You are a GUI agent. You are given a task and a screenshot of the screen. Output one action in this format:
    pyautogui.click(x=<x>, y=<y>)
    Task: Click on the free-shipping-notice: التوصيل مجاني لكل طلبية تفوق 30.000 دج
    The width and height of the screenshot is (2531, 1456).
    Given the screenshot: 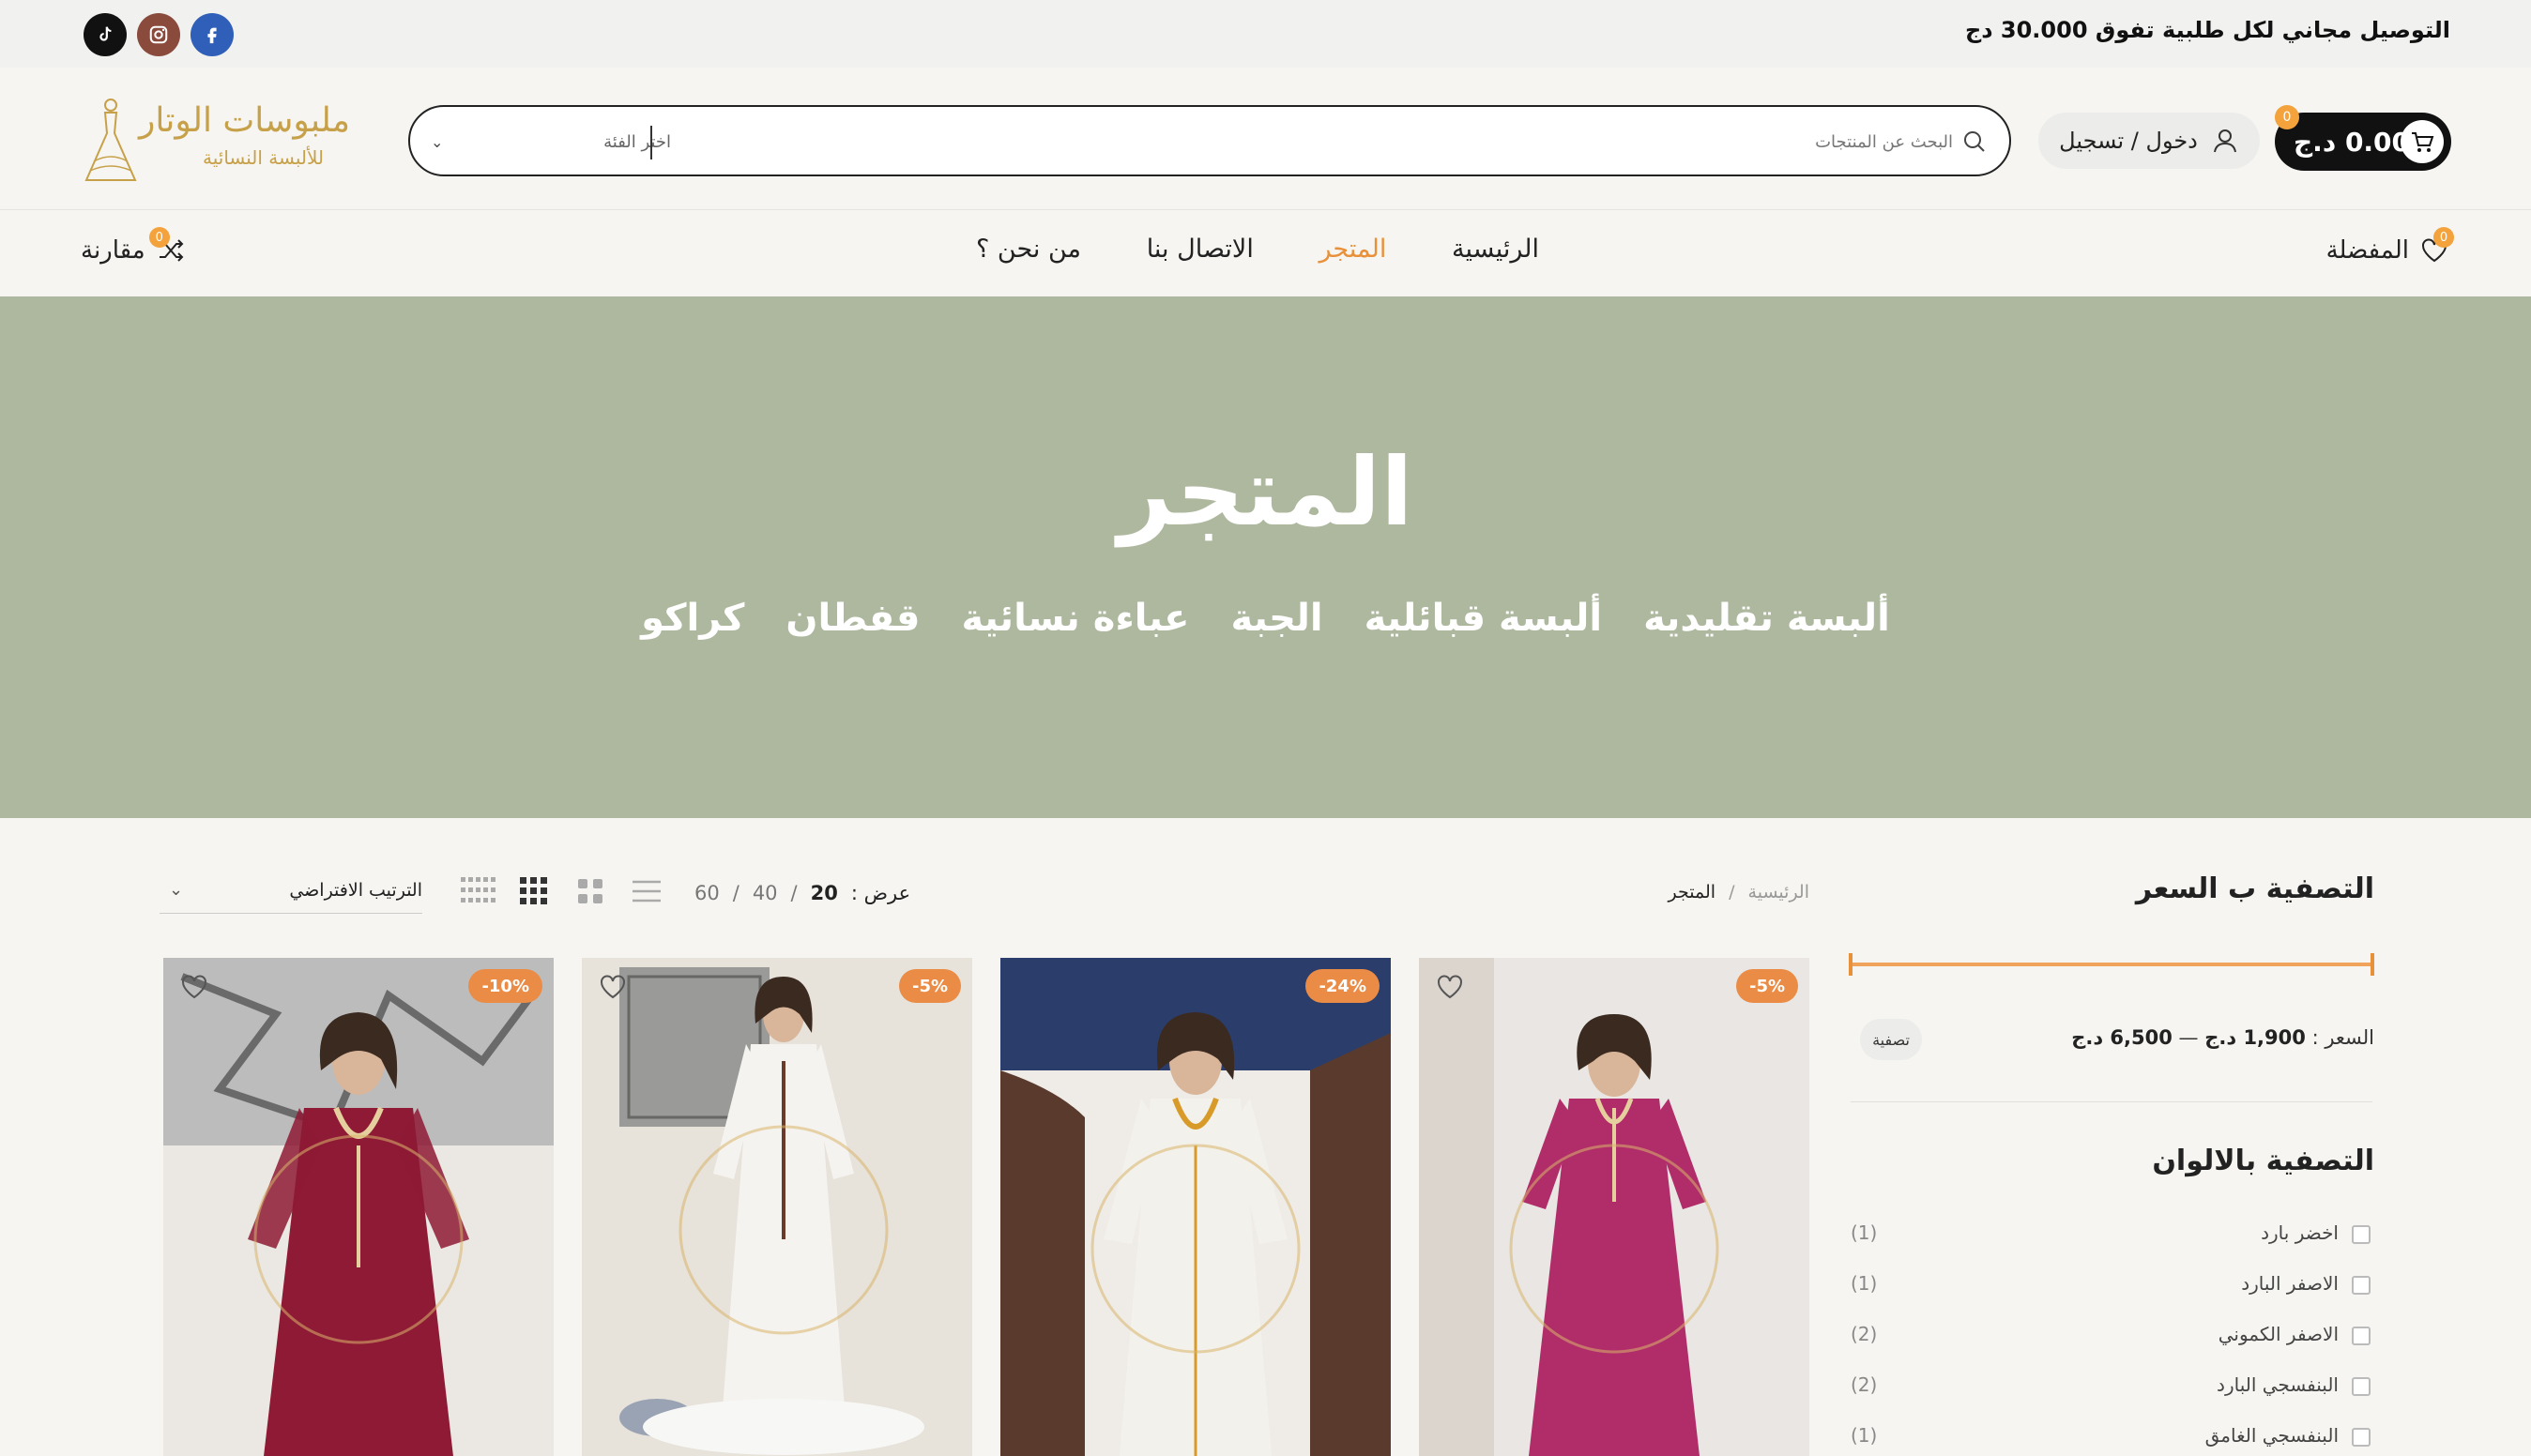 What is the action you would take?
    pyautogui.click(x=2207, y=30)
    